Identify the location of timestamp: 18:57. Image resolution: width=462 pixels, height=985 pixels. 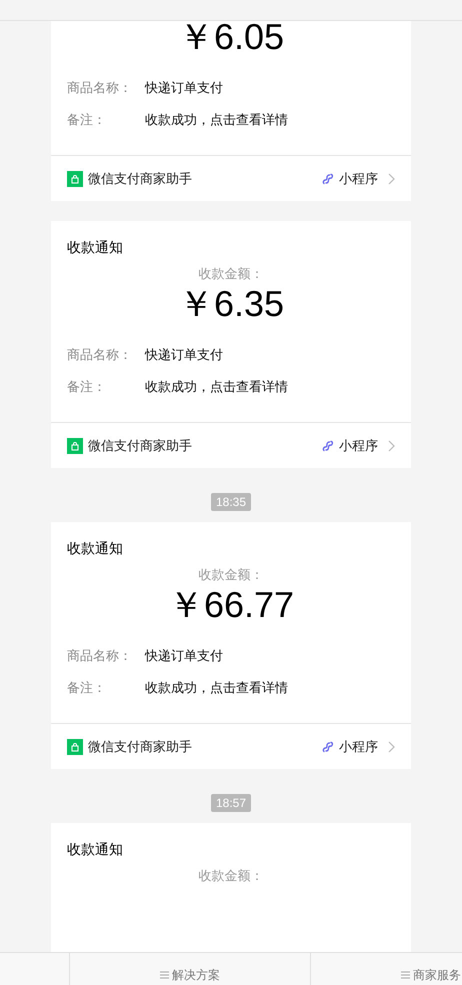
(231, 803).